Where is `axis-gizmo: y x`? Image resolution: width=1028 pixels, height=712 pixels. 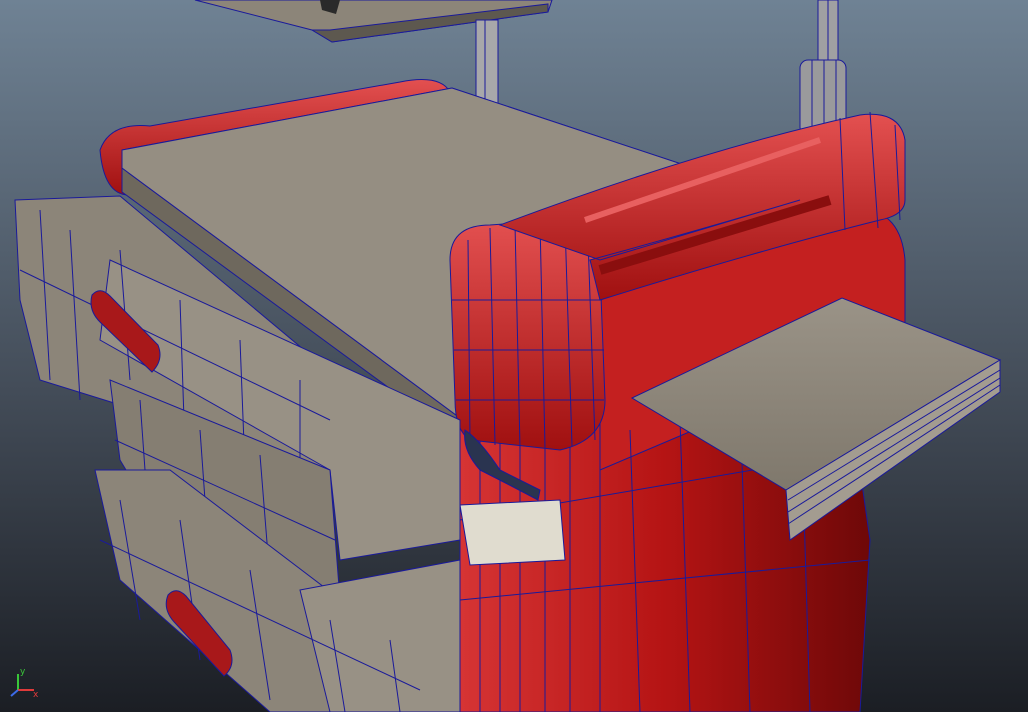
axis-gizmo: y x is located at coordinates (26, 684).